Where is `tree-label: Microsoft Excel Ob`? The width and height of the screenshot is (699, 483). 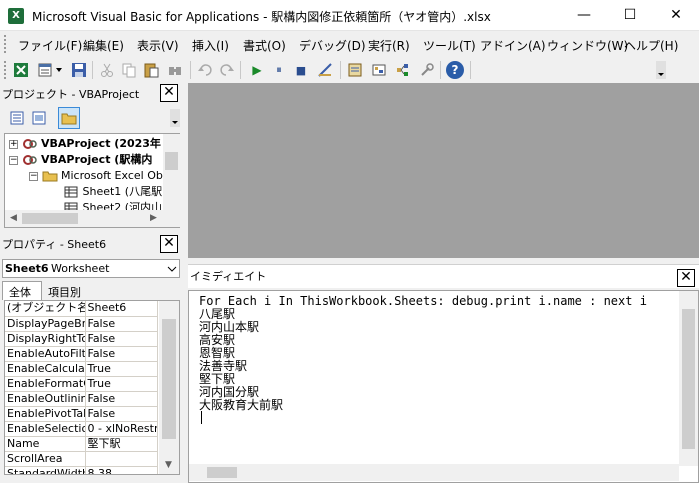
tree-label: Microsoft Excel Ob is located at coordinates (112, 175).